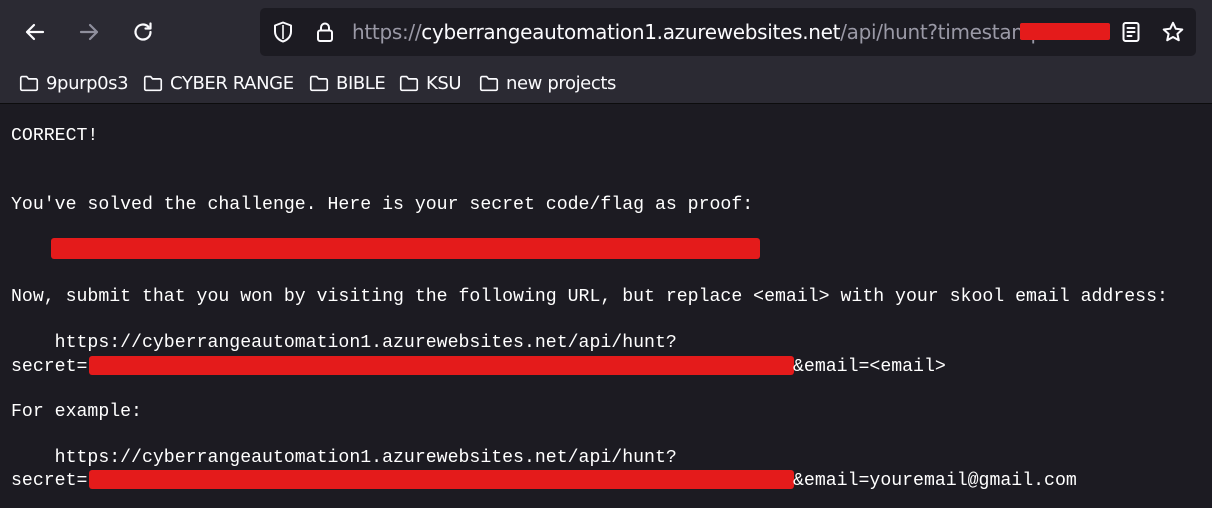  What do you see at coordinates (1173, 32) in the screenshot?
I see `bookmark-star-icon` at bounding box center [1173, 32].